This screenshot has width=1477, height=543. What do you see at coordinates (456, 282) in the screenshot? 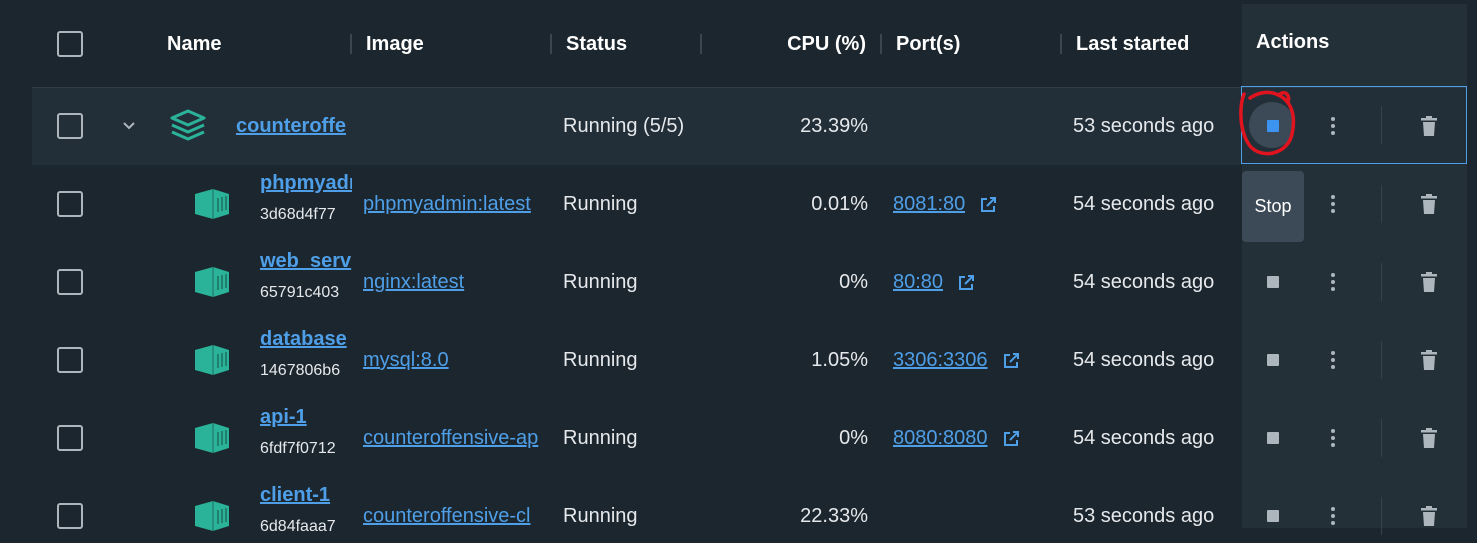
I see `image-link: nginx:latest` at bounding box center [456, 282].